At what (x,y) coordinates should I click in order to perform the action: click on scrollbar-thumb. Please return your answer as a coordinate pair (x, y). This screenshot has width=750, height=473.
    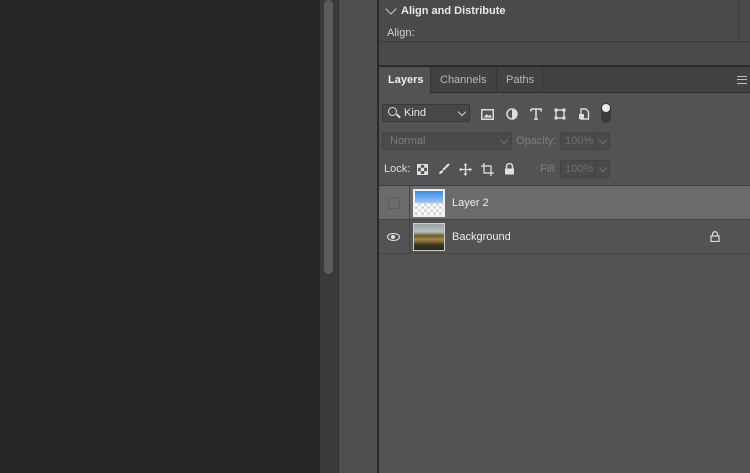
    Looking at the image, I should click on (328, 137).